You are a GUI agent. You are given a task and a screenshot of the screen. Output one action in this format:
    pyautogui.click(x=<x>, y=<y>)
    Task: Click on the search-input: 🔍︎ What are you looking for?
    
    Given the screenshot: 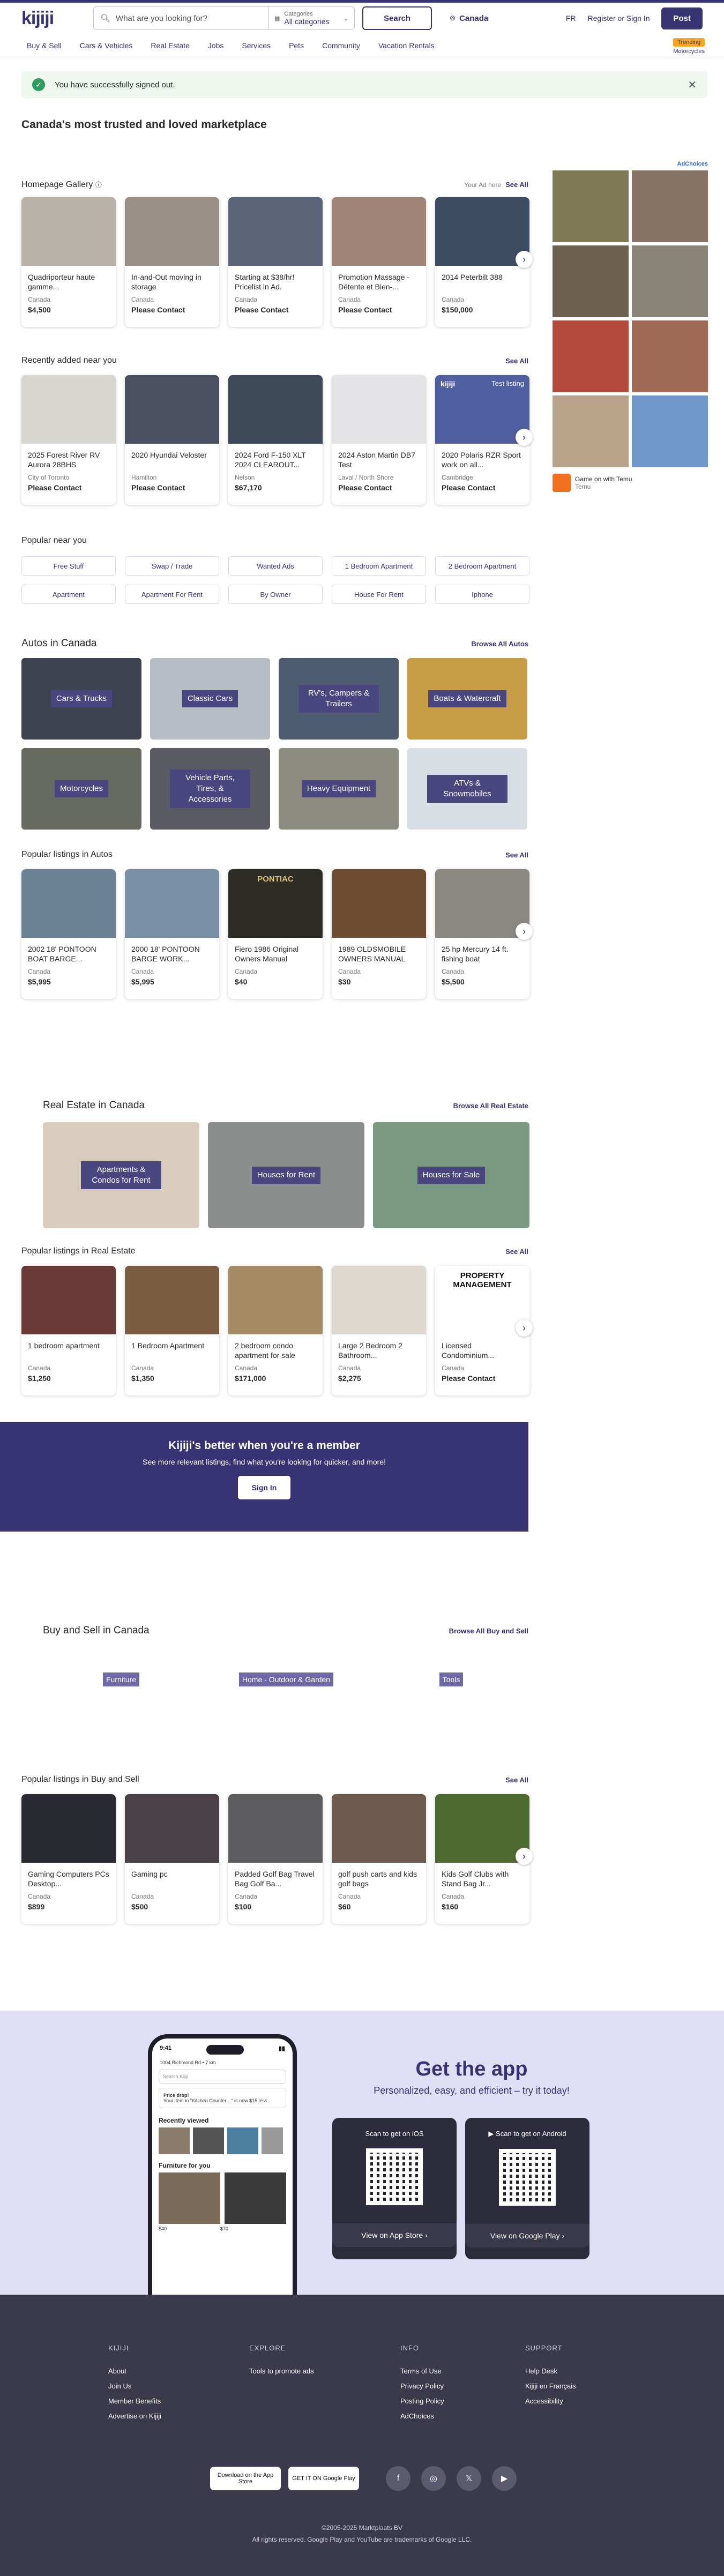 What is the action you would take?
    pyautogui.click(x=181, y=19)
    